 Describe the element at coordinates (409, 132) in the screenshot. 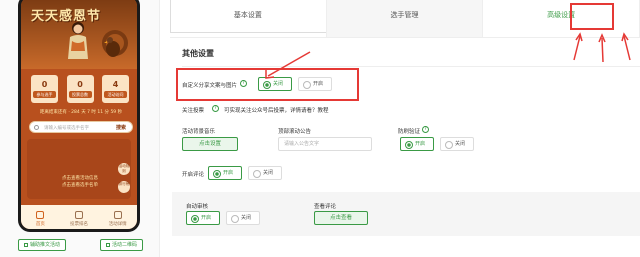

I see `anti-brush-label: 防刷验证` at that location.